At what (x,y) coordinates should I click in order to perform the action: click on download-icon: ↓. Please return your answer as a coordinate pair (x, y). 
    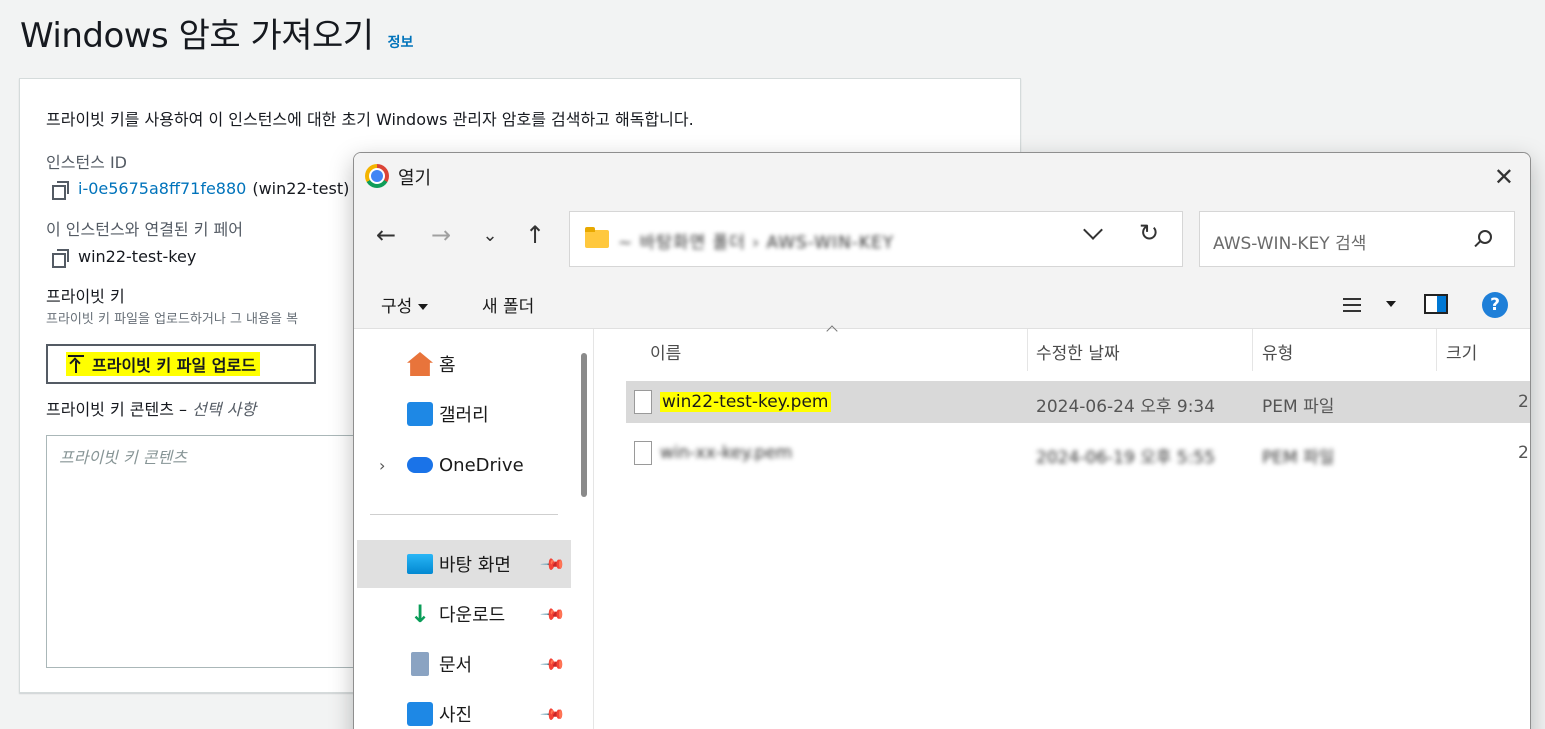
    Looking at the image, I should click on (420, 614).